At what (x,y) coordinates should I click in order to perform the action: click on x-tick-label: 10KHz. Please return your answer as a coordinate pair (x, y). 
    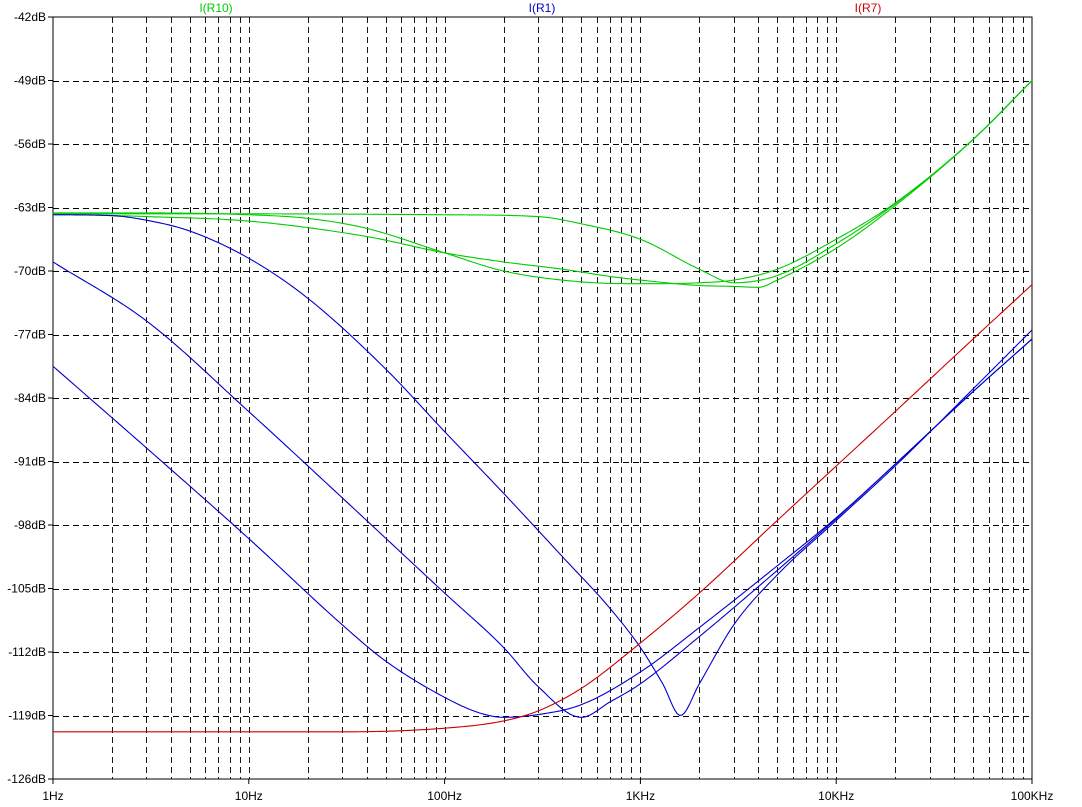
    Looking at the image, I should click on (836, 796).